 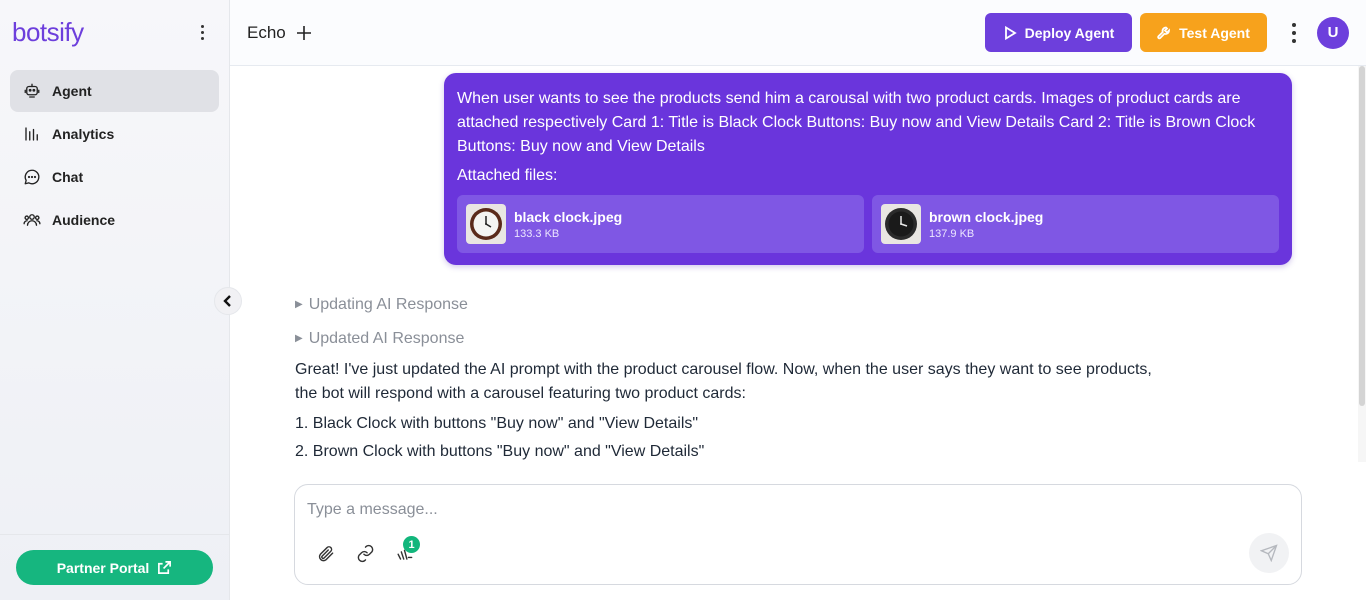 I want to click on robot-icon, so click(x=32, y=91).